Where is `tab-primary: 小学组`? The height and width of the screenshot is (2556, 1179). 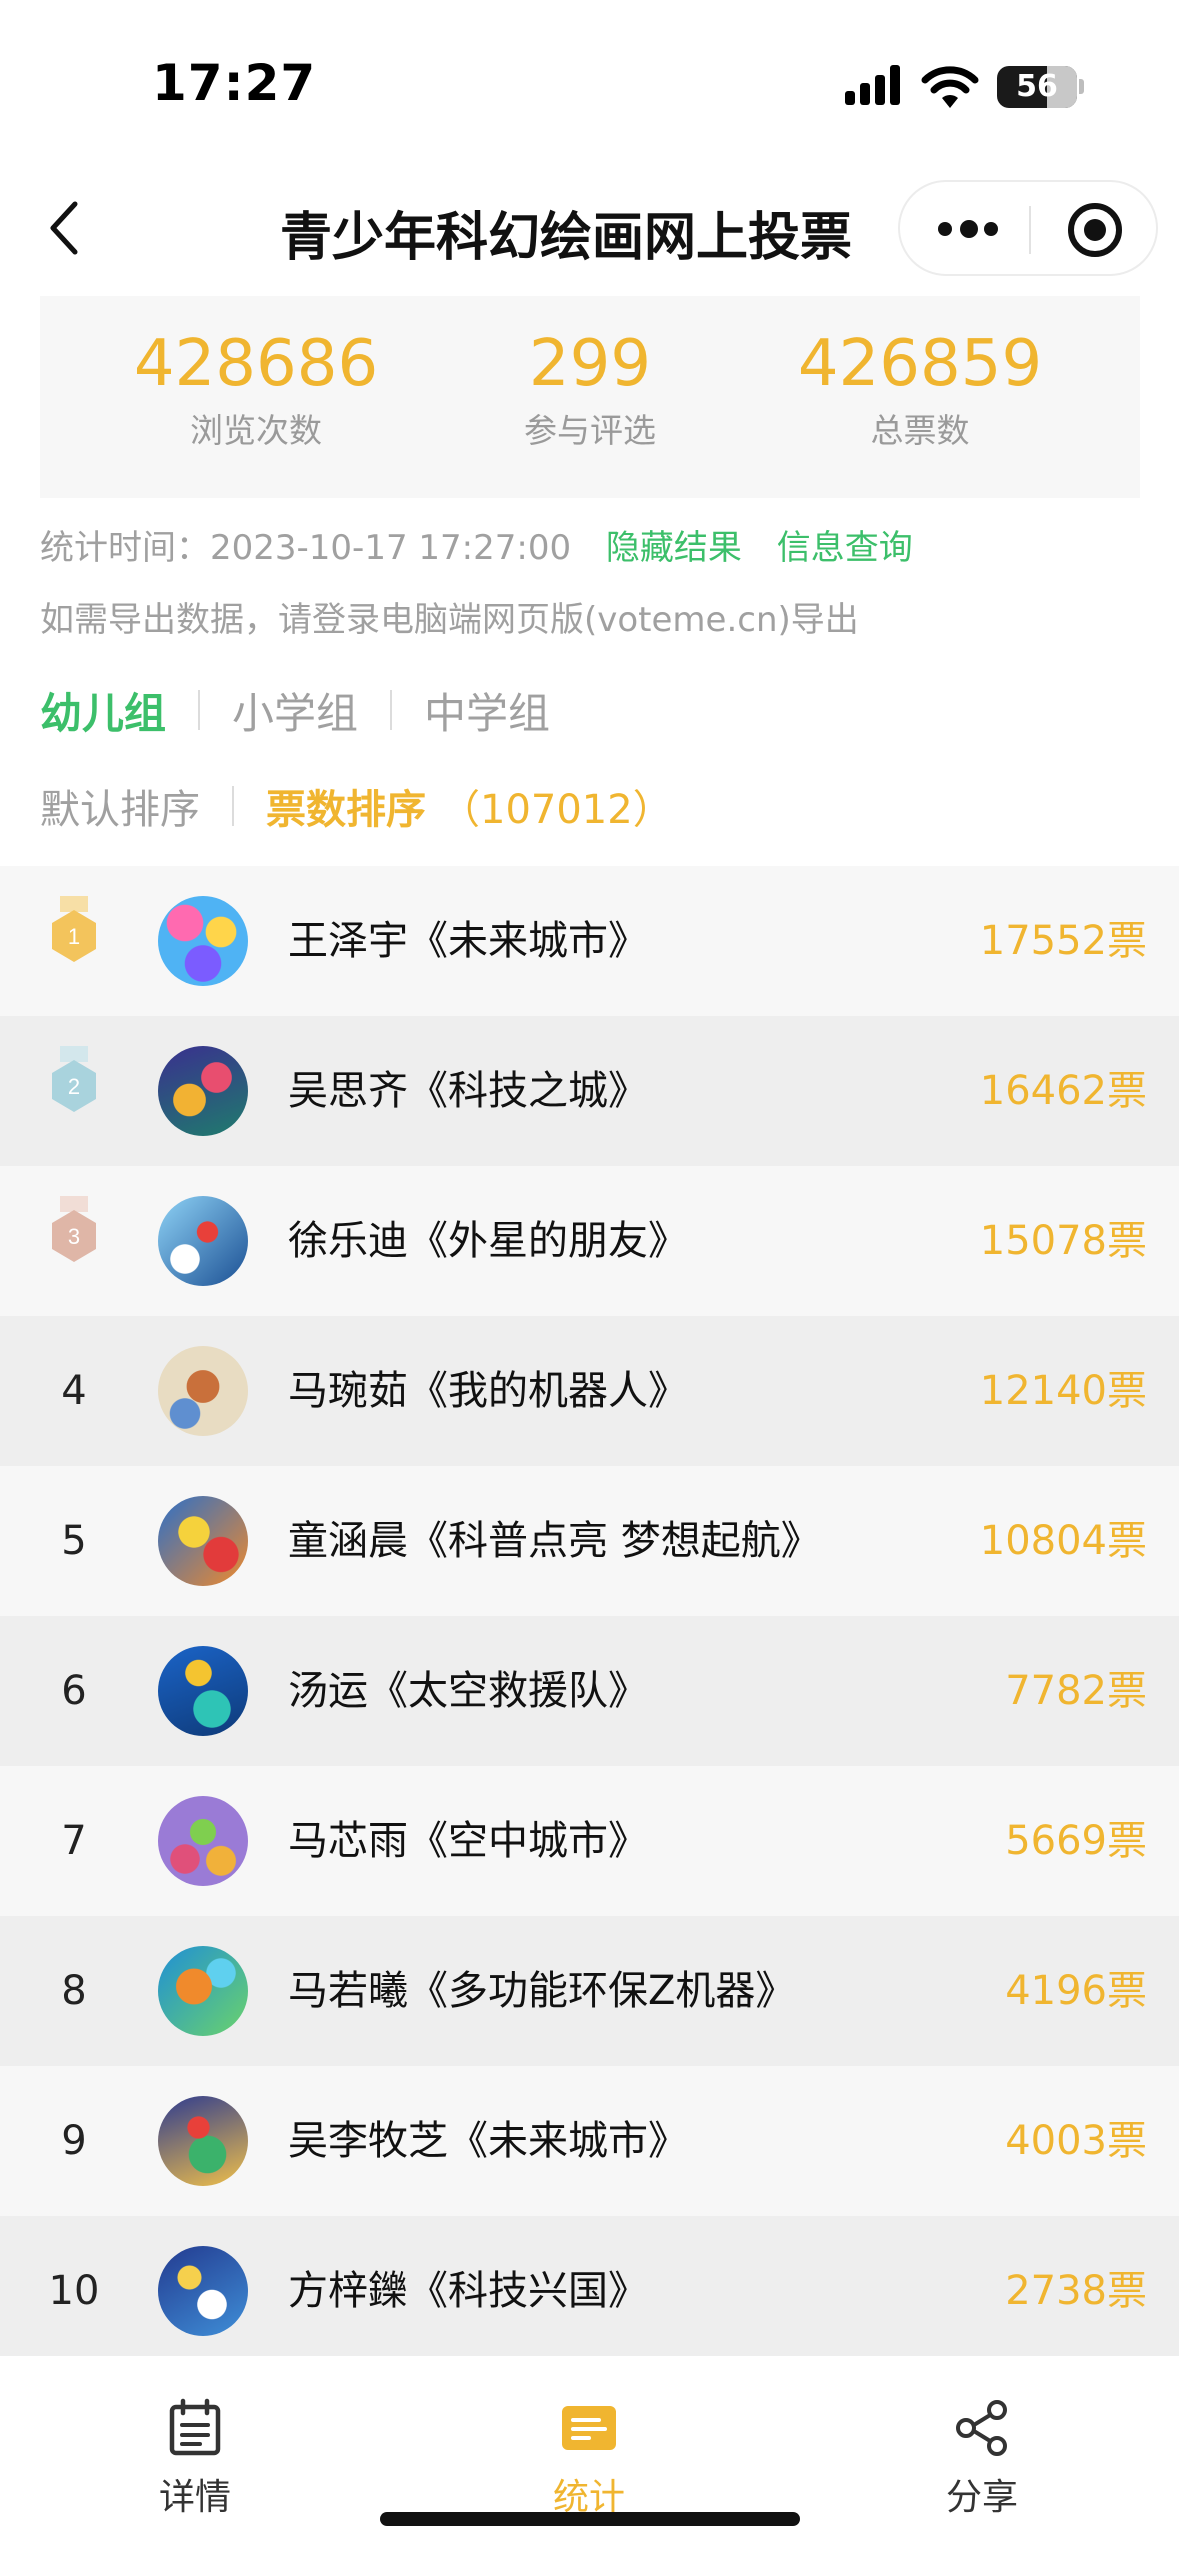 tab-primary: 小学组 is located at coordinates (295, 710).